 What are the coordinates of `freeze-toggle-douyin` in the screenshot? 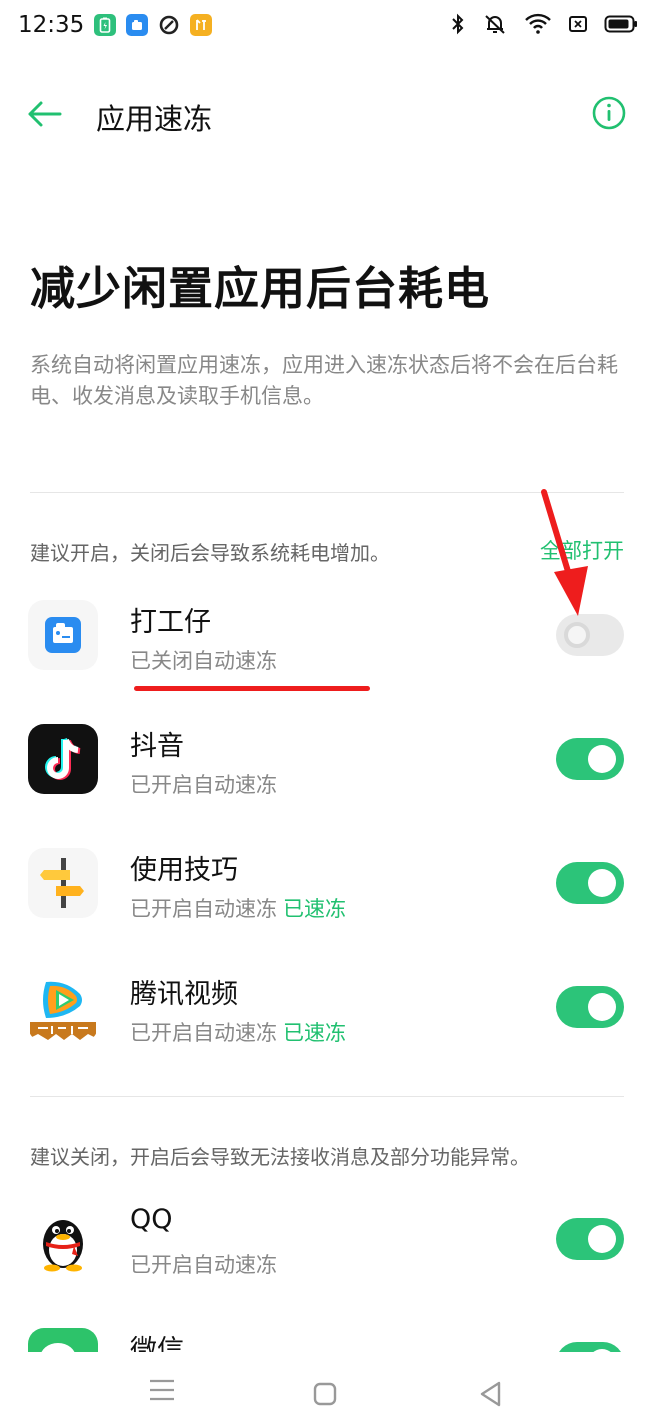 It's located at (590, 759).